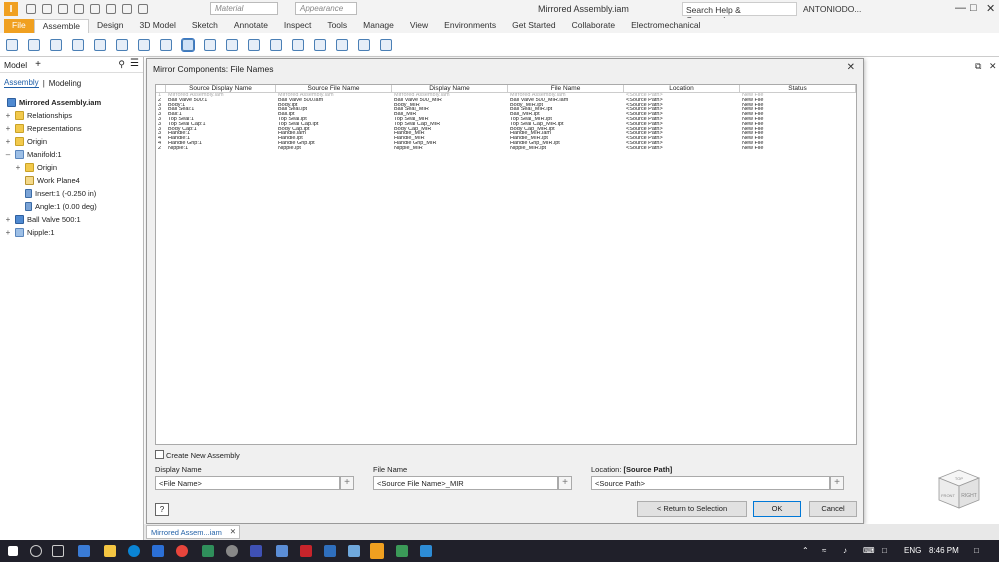 This screenshot has height=562, width=999. Describe the element at coordinates (134, 551) in the screenshot. I see `edge-icon` at that location.